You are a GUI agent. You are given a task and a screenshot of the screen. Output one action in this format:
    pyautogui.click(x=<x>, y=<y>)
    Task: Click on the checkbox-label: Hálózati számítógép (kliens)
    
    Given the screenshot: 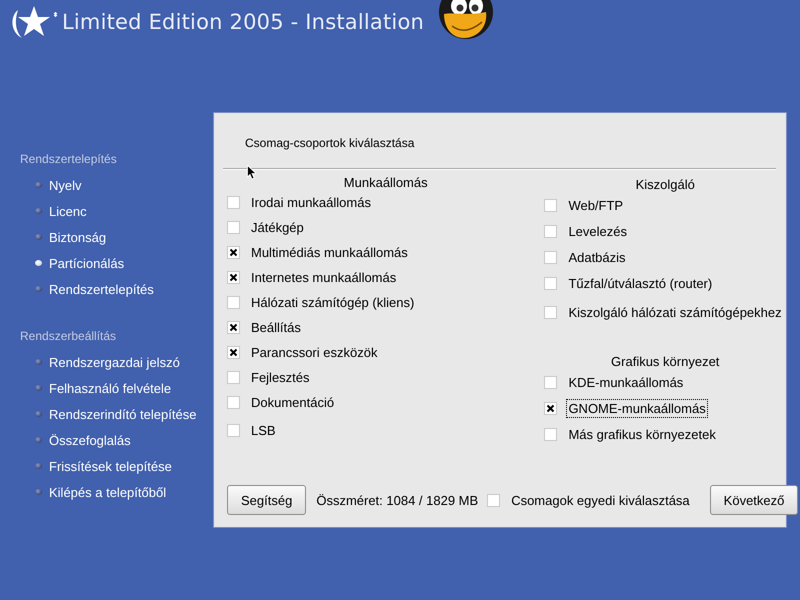 What is the action you would take?
    pyautogui.click(x=332, y=302)
    